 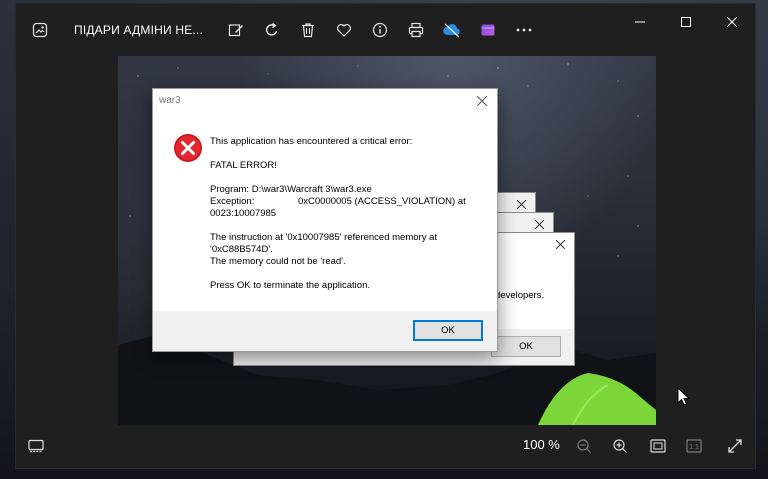 I want to click on actual-size-icon: 1:1, so click(x=694, y=446).